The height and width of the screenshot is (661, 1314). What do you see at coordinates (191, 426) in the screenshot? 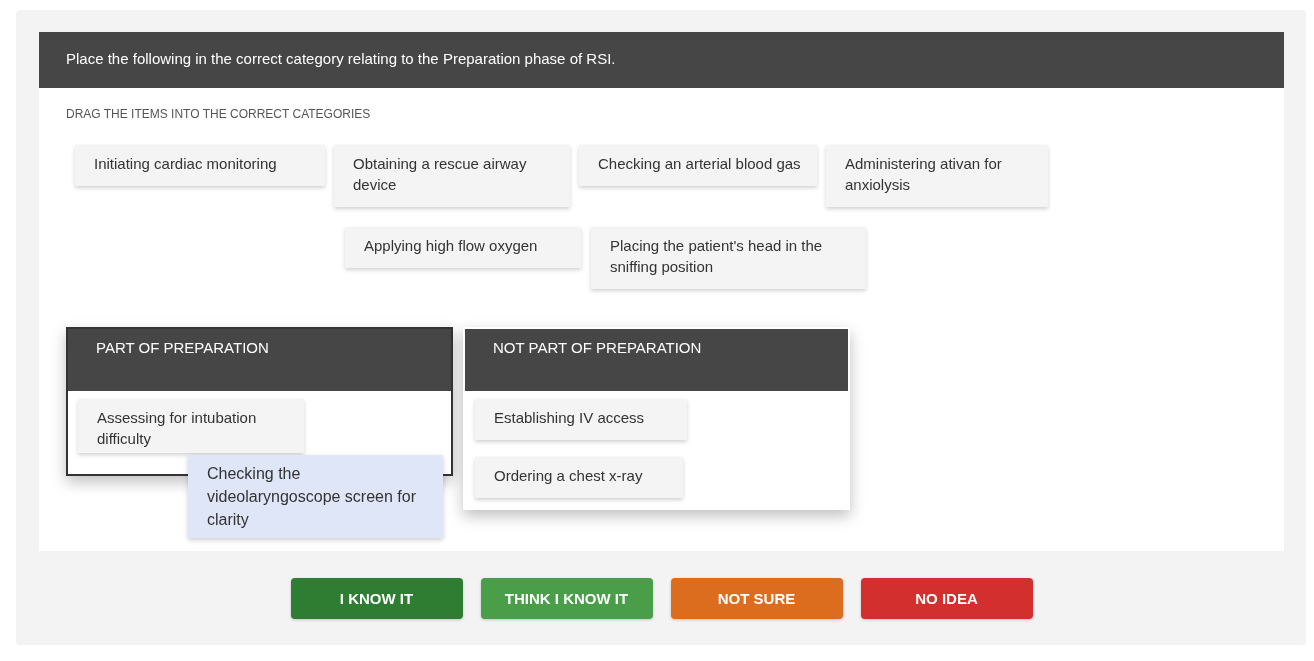
I see `drag-item: Assessing for intubation difficulty` at bounding box center [191, 426].